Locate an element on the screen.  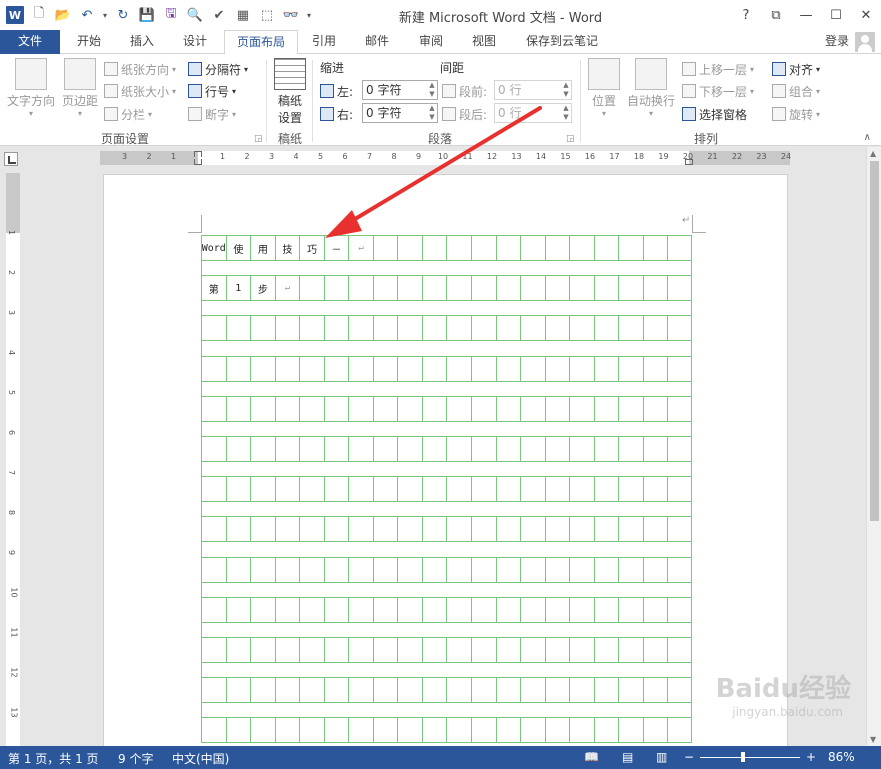
group-label-arrange: 排列 is located at coordinates (705, 139).